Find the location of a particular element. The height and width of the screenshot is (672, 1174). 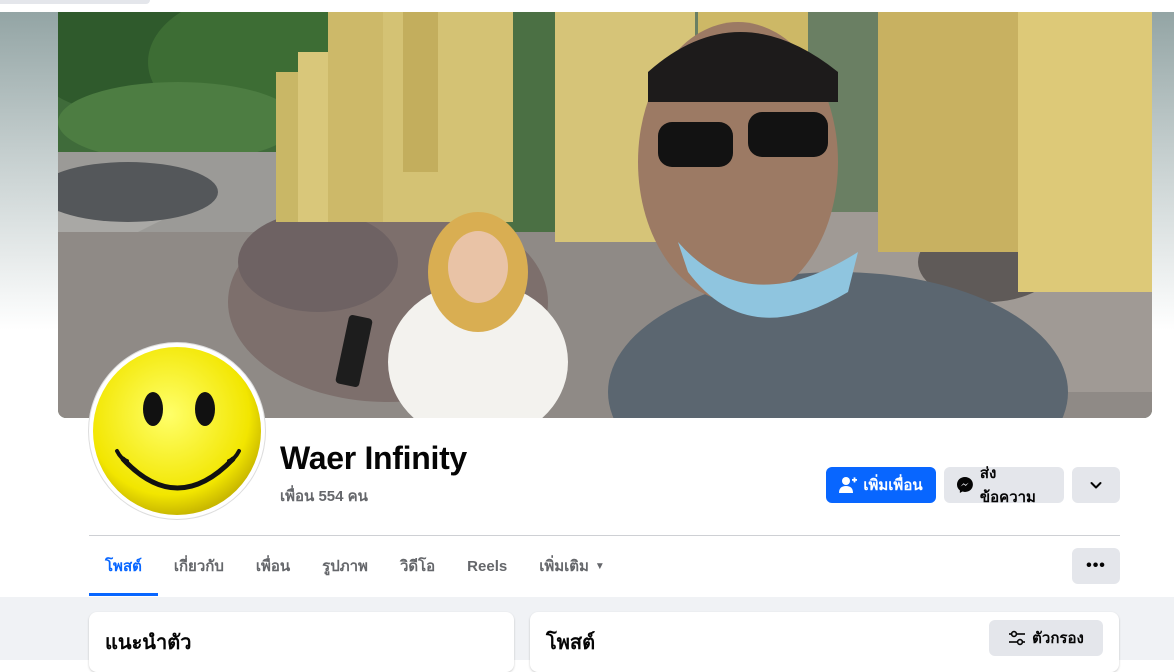

caret-down-icon: ▼ is located at coordinates (599, 566).